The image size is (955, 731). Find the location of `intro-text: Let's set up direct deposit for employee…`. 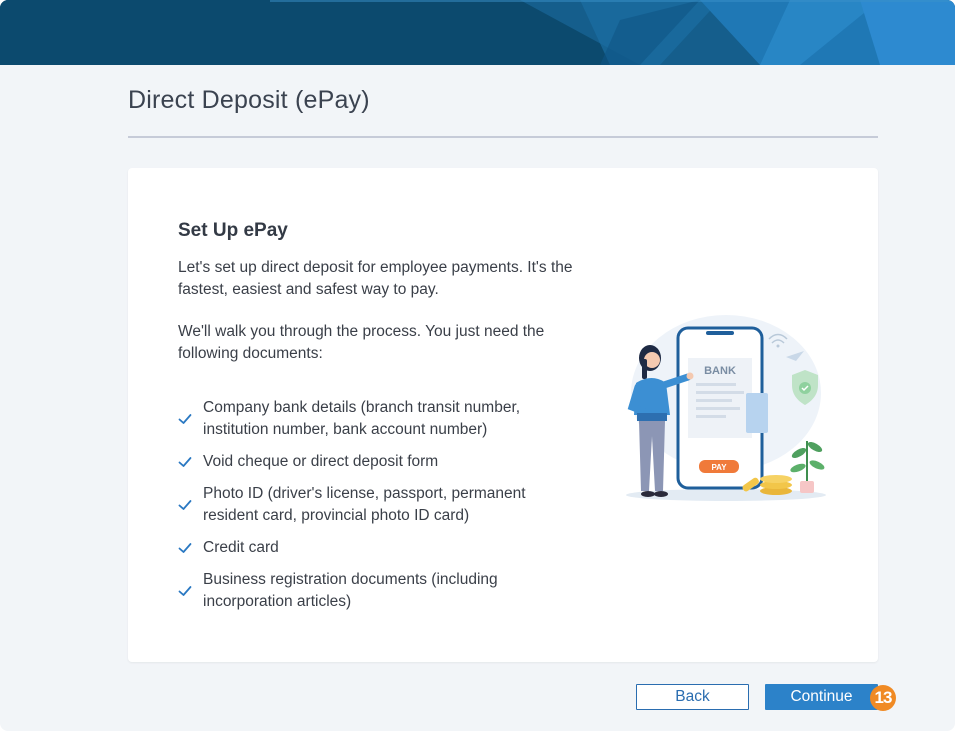

intro-text: Let's set up direct deposit for employee… is located at coordinates (375, 278).